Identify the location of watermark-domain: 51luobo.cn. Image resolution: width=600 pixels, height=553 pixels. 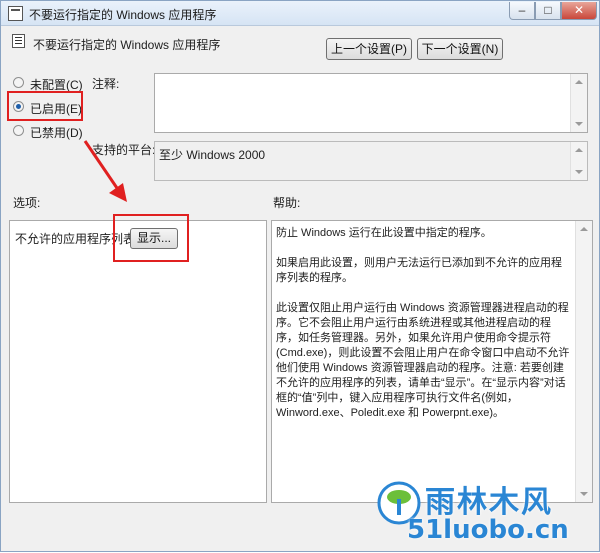
(488, 530).